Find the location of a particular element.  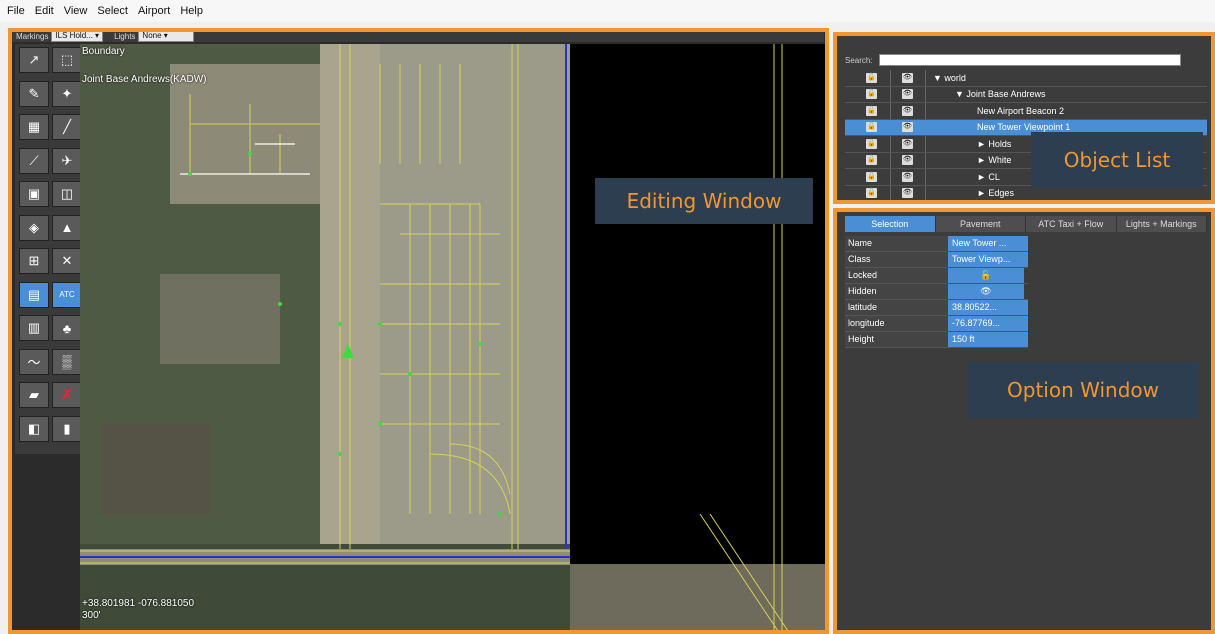

line-tool: 〜 is located at coordinates (34, 361).